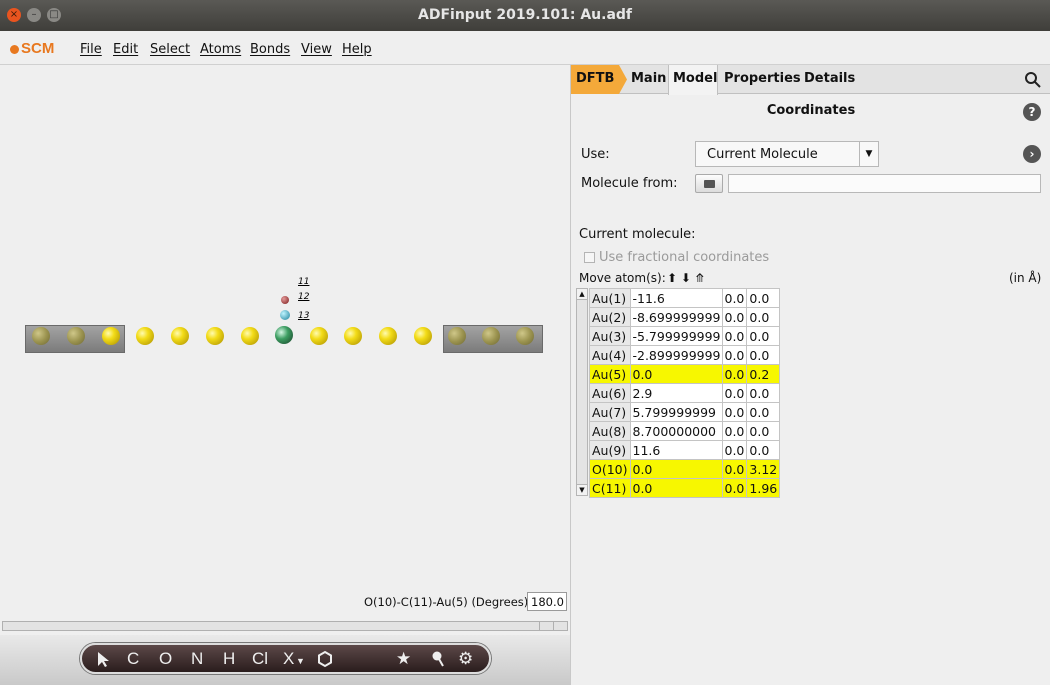  What do you see at coordinates (884, 183) in the screenshot?
I see `molecule-file-input` at bounding box center [884, 183].